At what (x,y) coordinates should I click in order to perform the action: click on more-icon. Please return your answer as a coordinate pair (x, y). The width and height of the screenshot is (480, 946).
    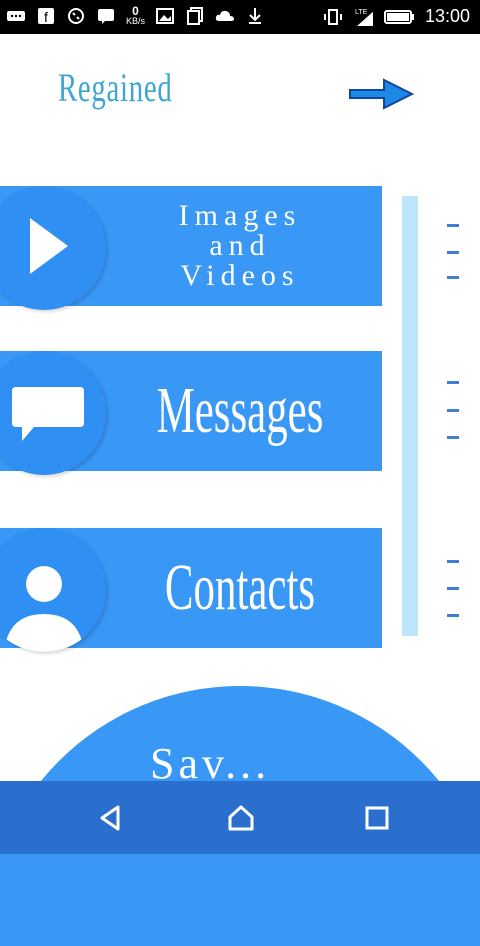
    Looking at the image, I should click on (16, 16).